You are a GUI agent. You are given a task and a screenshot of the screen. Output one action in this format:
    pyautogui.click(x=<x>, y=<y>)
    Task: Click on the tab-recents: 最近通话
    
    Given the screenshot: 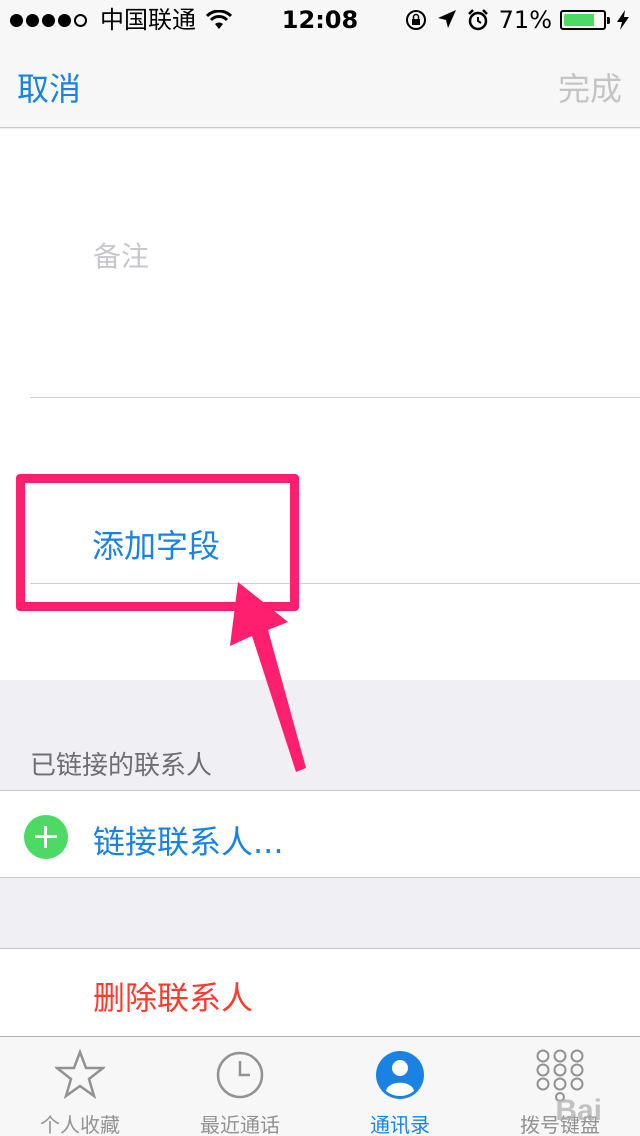 What is the action you would take?
    pyautogui.click(x=240, y=1086)
    